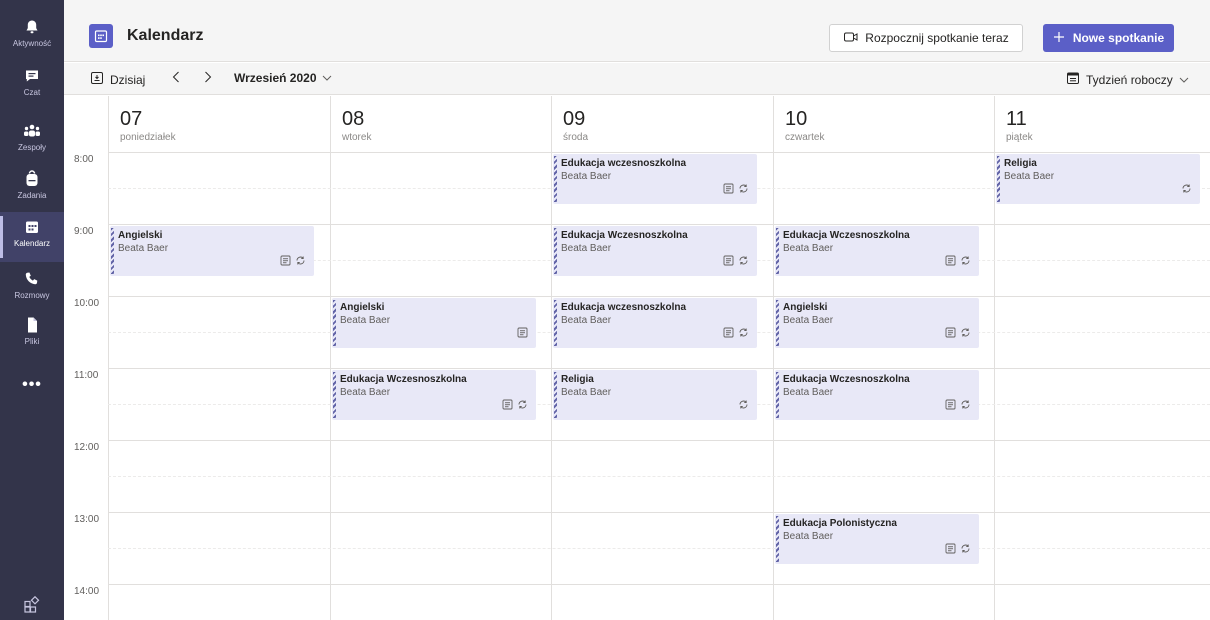  What do you see at coordinates (86, 375) in the screenshot?
I see `time-label: 11:00` at bounding box center [86, 375].